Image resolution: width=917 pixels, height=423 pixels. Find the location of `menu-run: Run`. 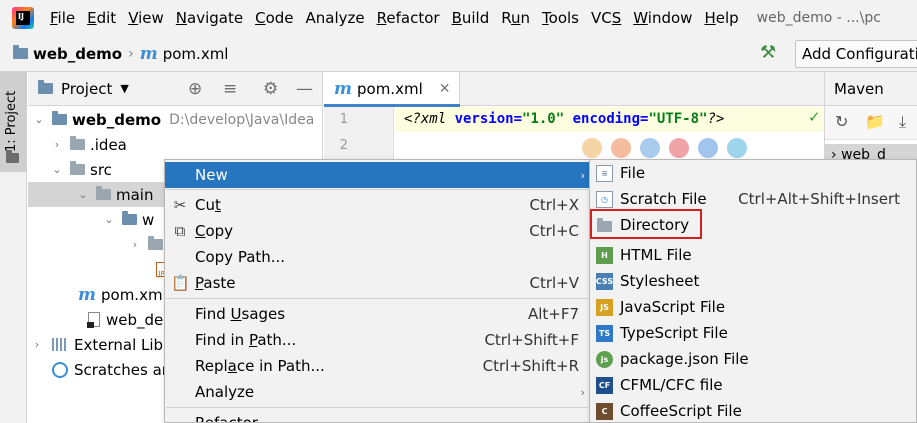

menu-run: Run is located at coordinates (515, 18).